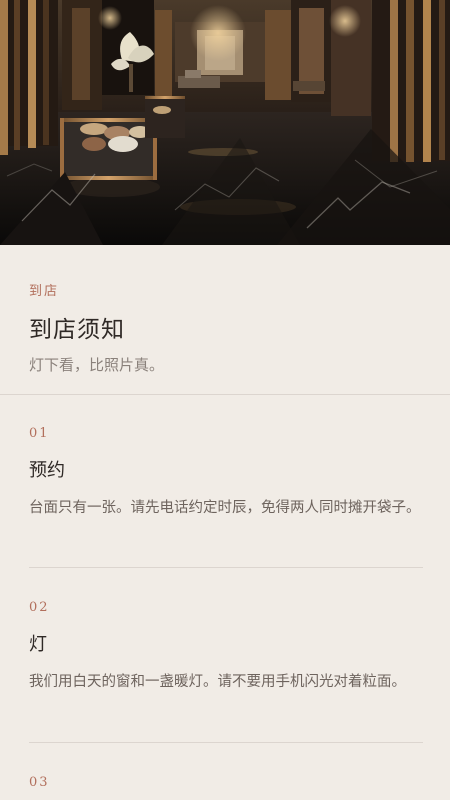  Describe the element at coordinates (225, 475) in the screenshot. I see `notice-item-booking: 01 预约 台面只有一张。请先电话约定时辰，免得两人同时摊开袋子。` at that location.